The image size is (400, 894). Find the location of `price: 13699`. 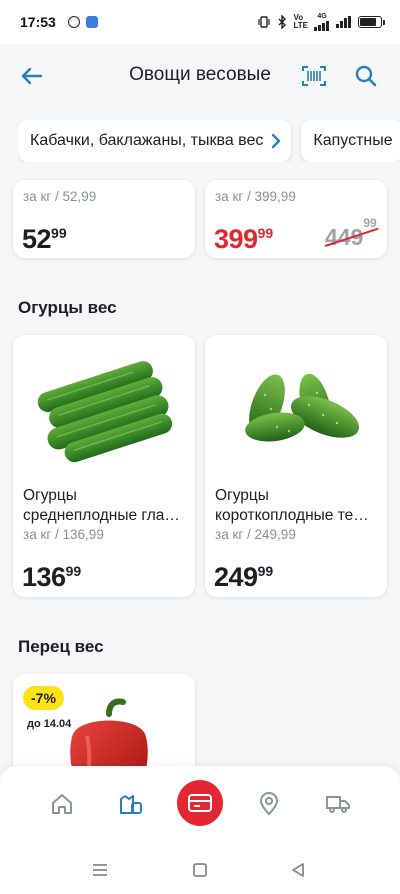

price: 13699 is located at coordinates (52, 577).